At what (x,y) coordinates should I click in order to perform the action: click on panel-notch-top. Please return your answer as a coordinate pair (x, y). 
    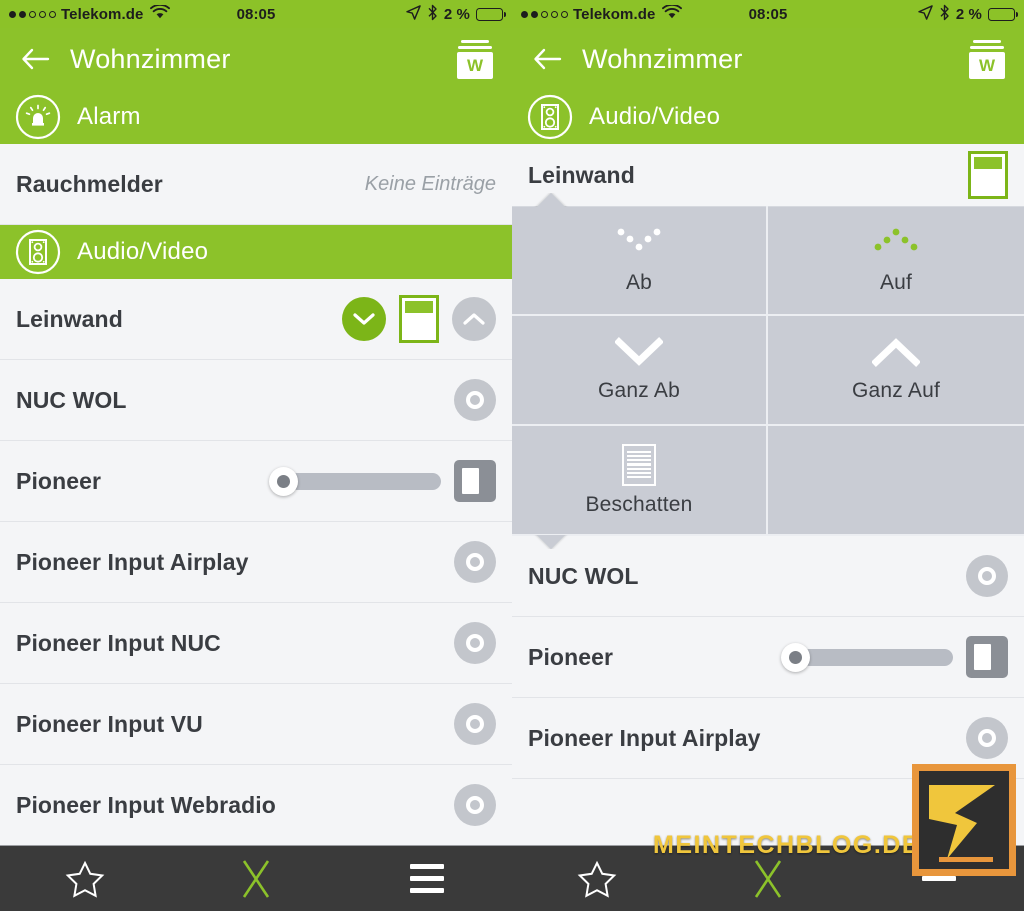
    Looking at the image, I should click on (552, 200).